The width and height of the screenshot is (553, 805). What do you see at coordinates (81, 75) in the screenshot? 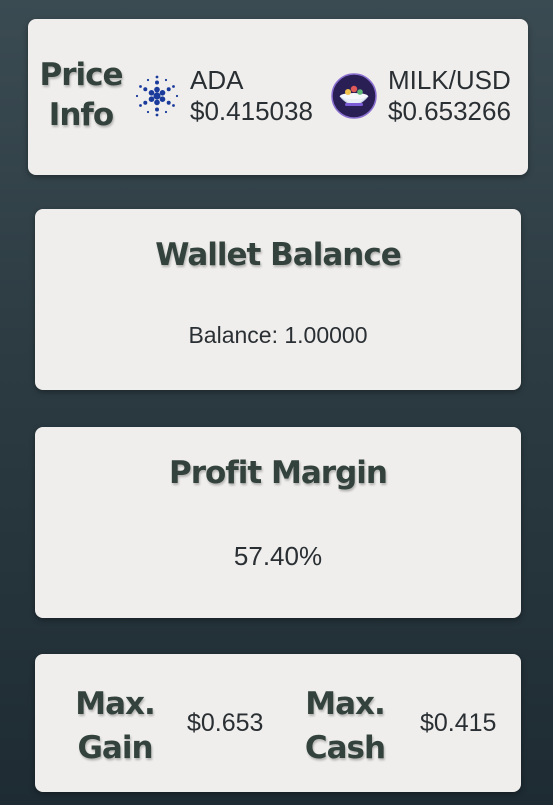
I see `price-info-title-line1: Price` at bounding box center [81, 75].